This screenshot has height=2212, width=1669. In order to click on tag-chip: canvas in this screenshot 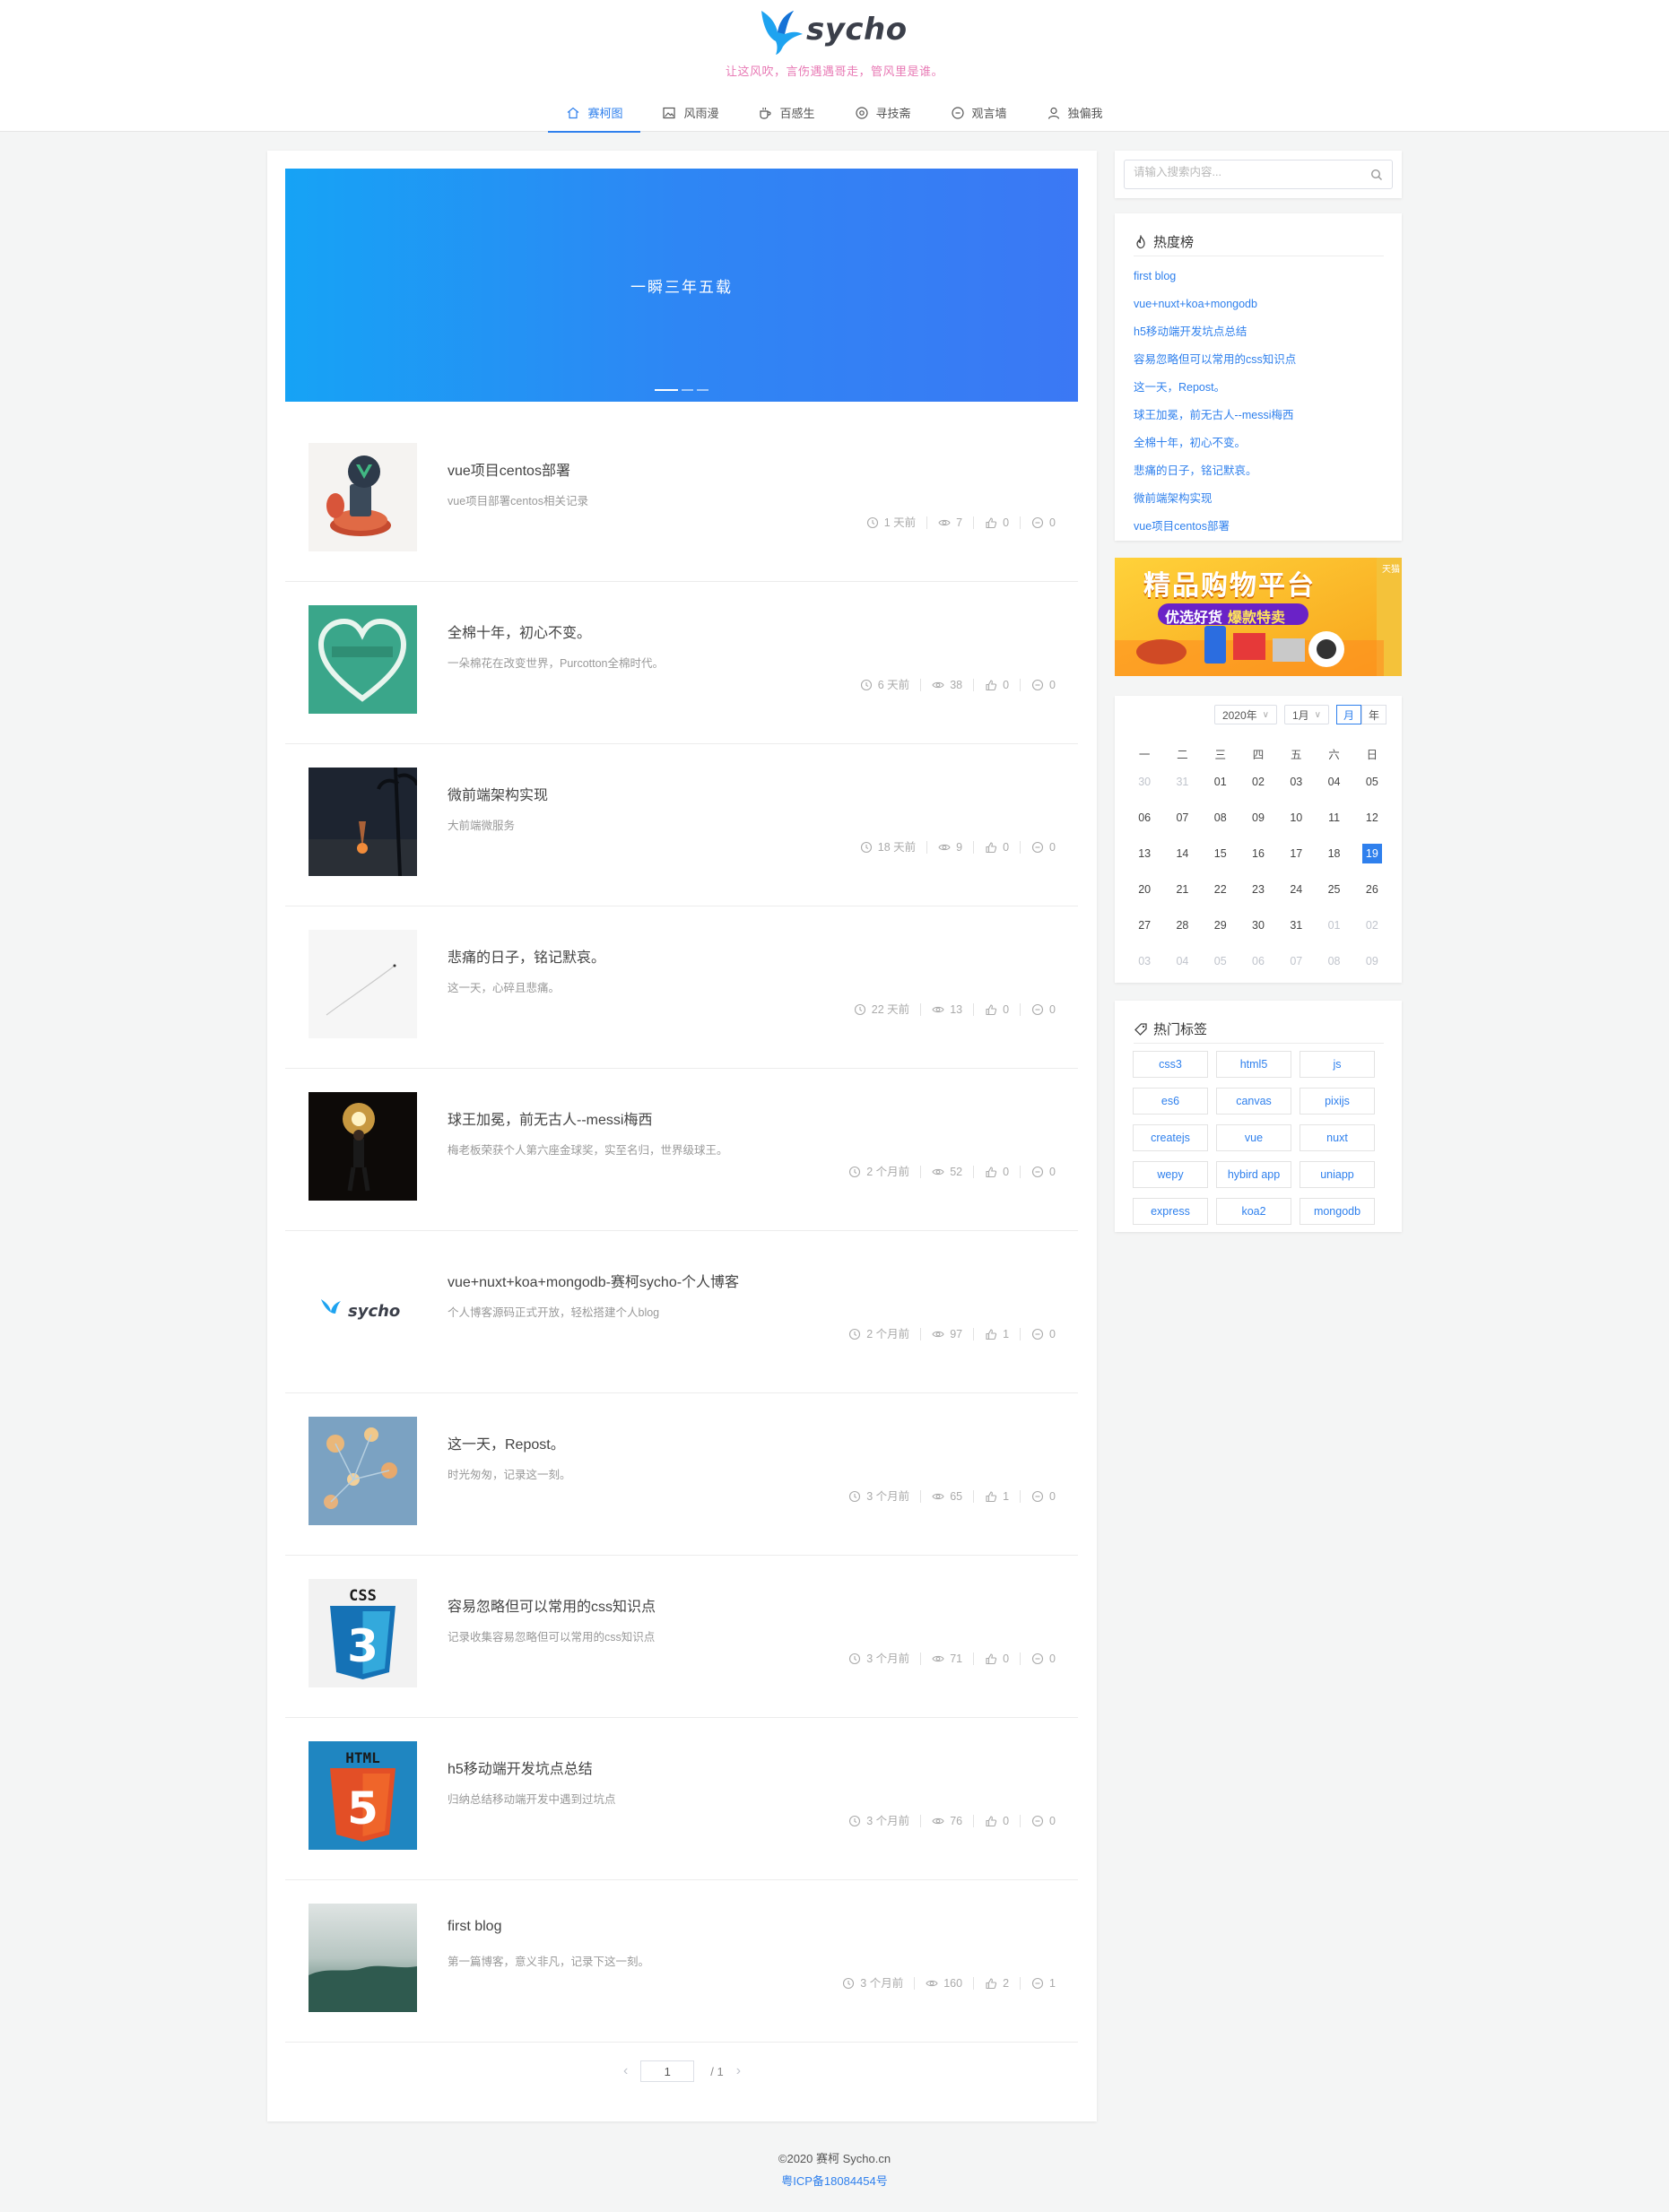, I will do `click(1254, 1101)`.